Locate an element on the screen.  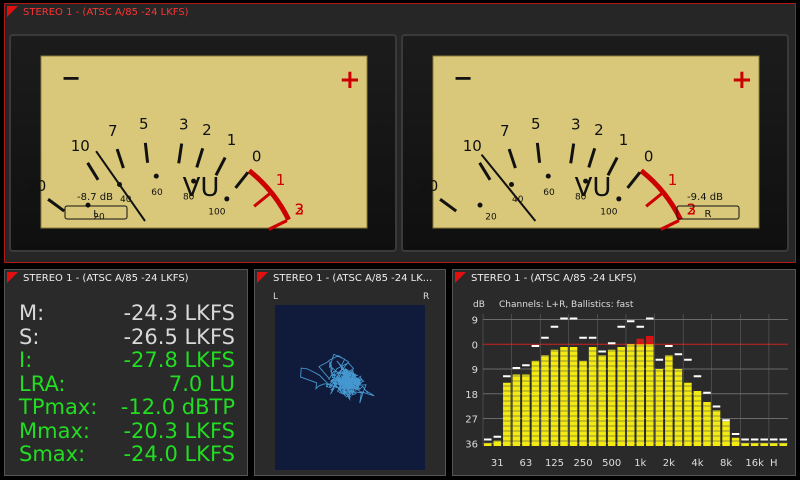
loudness-value: 7.0 LU is located at coordinates (201, 383).